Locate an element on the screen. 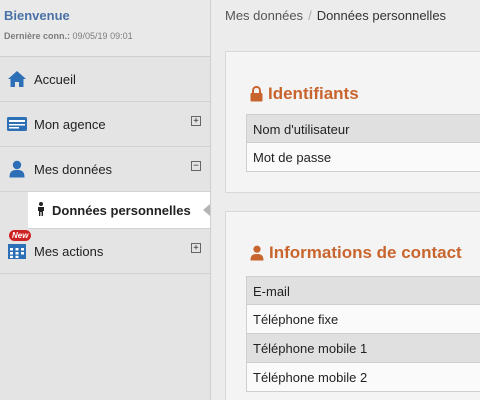 The width and height of the screenshot is (480, 400). welcome-text: Bienvenue is located at coordinates (37, 15).